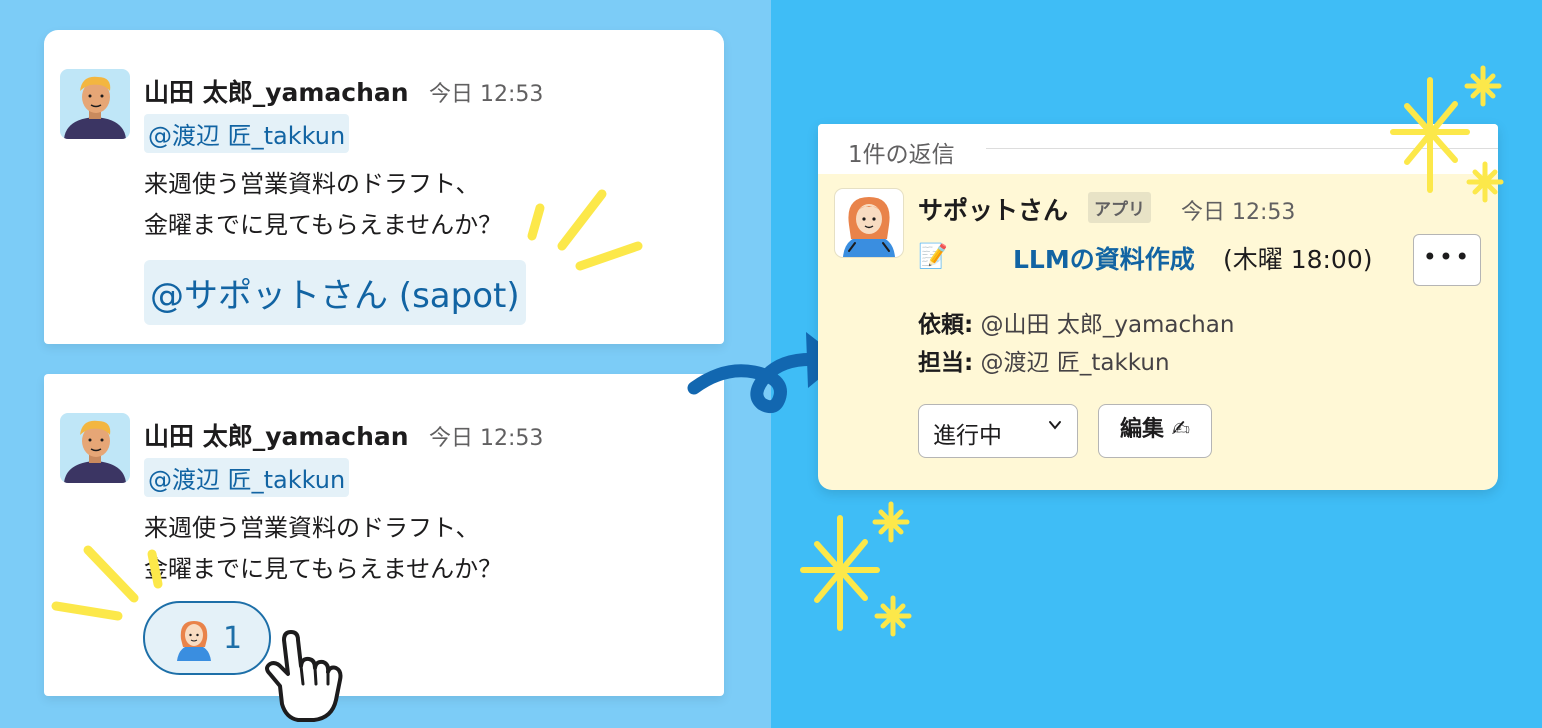  I want to click on status-value: 進行中, so click(967, 436).